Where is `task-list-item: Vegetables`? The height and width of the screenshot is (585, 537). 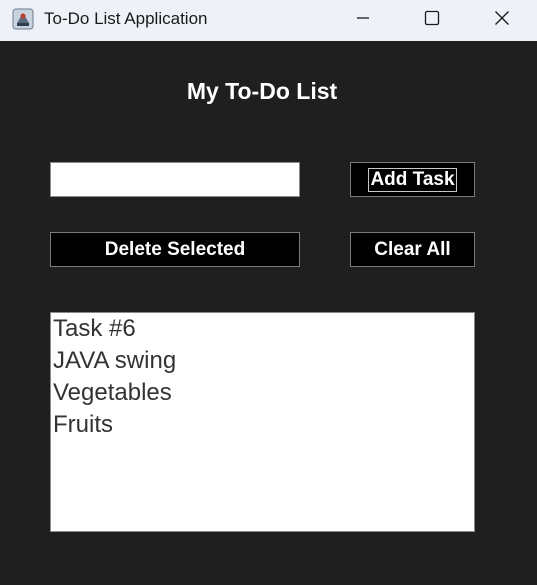 task-list-item: Vegetables is located at coordinates (262, 393).